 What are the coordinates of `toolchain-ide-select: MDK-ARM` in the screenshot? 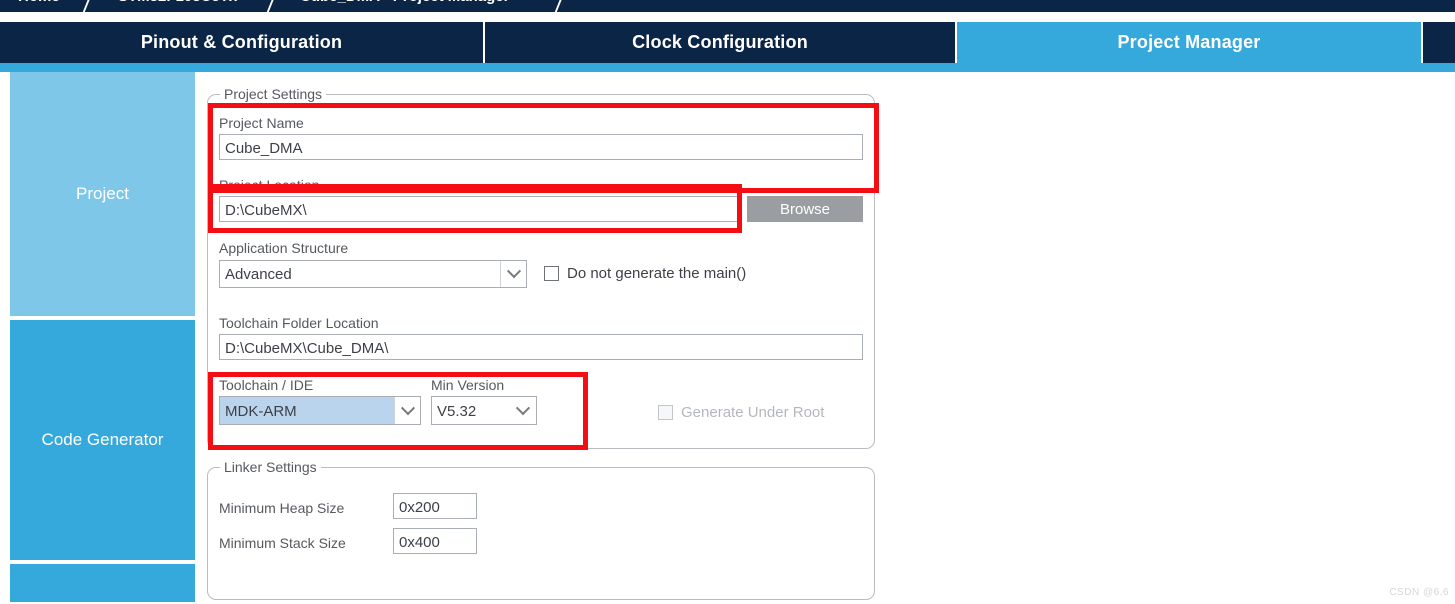 It's located at (320, 410).